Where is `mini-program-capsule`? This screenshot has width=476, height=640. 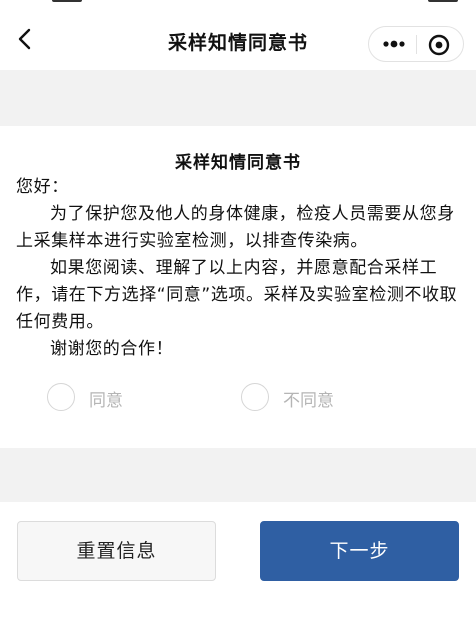 mini-program-capsule is located at coordinates (416, 44).